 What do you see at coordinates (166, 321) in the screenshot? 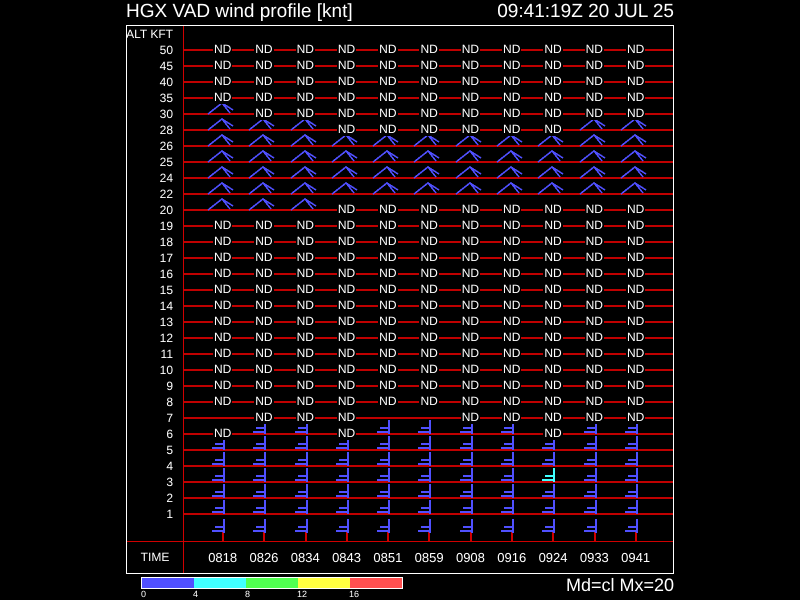
I see `altitude-label: 13` at bounding box center [166, 321].